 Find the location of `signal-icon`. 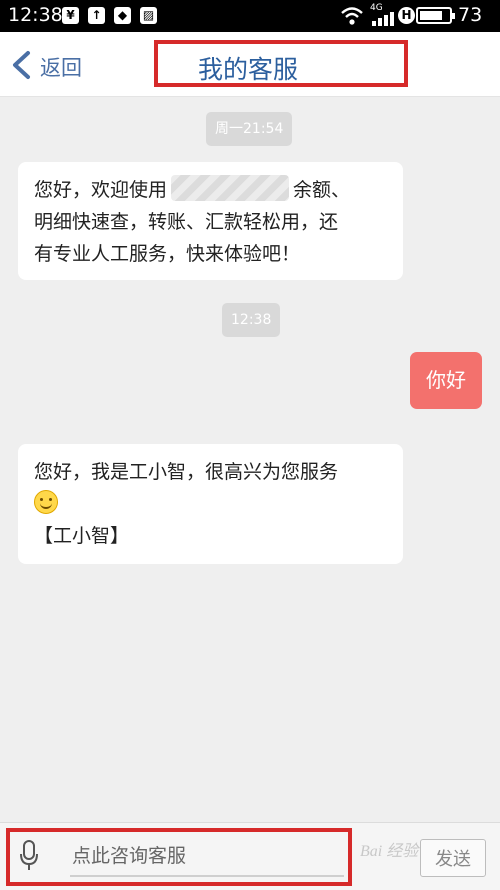

signal-icon is located at coordinates (383, 19).